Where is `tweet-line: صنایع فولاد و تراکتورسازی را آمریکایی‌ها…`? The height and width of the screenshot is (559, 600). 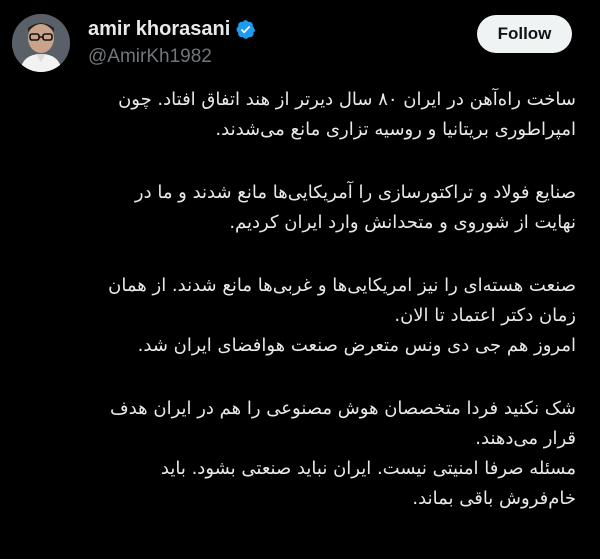 tweet-line: صنایع فولاد و تراکتورسازی را آمریکایی‌ها… is located at coordinates (355, 192).